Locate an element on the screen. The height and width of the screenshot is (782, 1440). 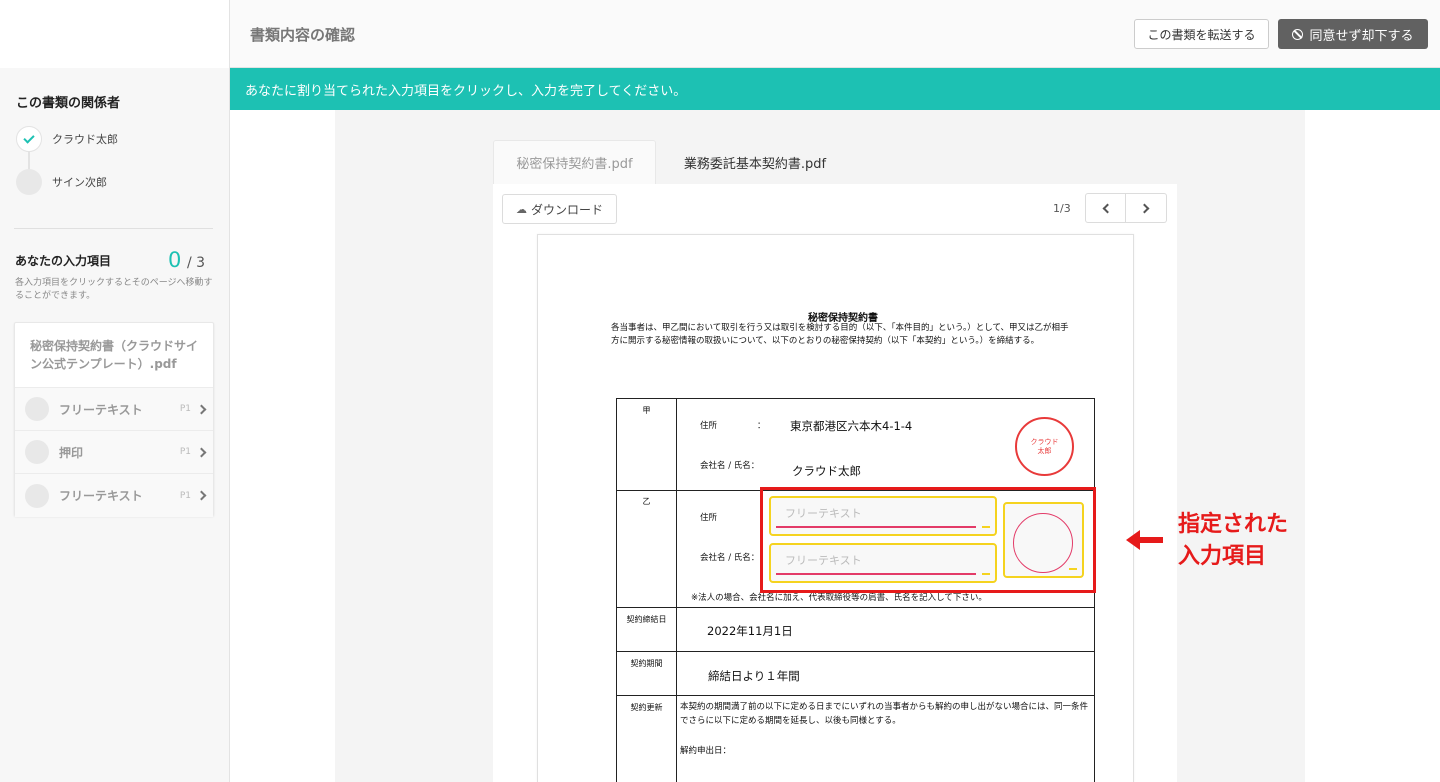
stamp-placeholder-circle is located at coordinates (1043, 543).